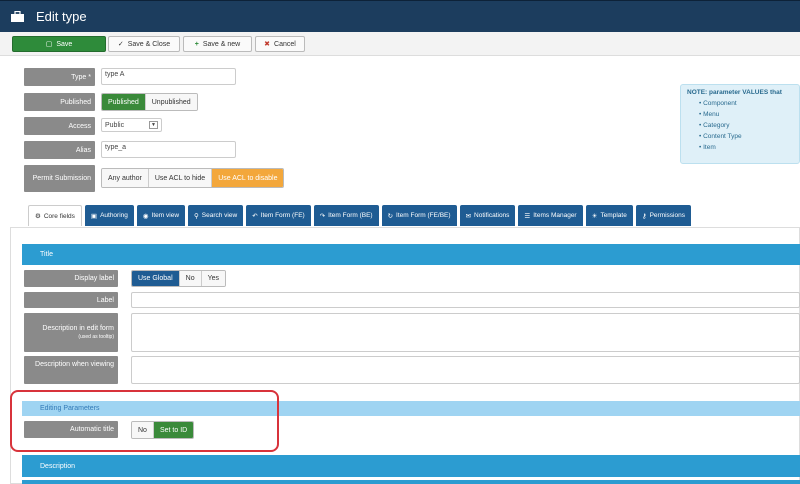 Image resolution: width=800 pixels, height=484 pixels. I want to click on tab-authoring: ▣ Authoring, so click(109, 215).